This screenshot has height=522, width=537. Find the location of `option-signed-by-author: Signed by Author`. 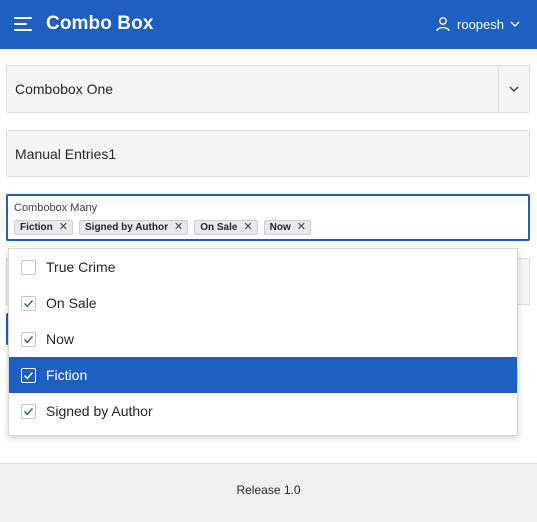

option-signed-by-author: Signed by Author is located at coordinates (263, 411).